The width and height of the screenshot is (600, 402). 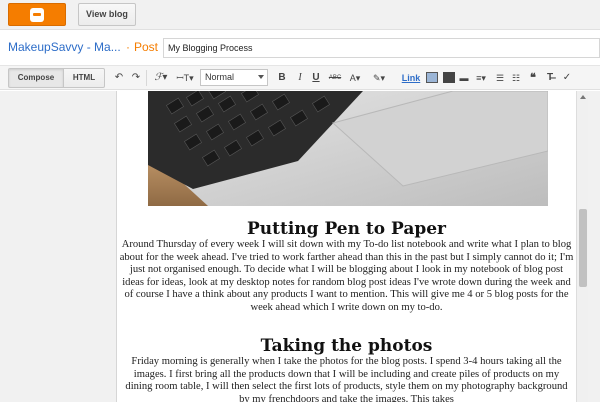 I want to click on toolbar-divider, so click(x=146, y=78).